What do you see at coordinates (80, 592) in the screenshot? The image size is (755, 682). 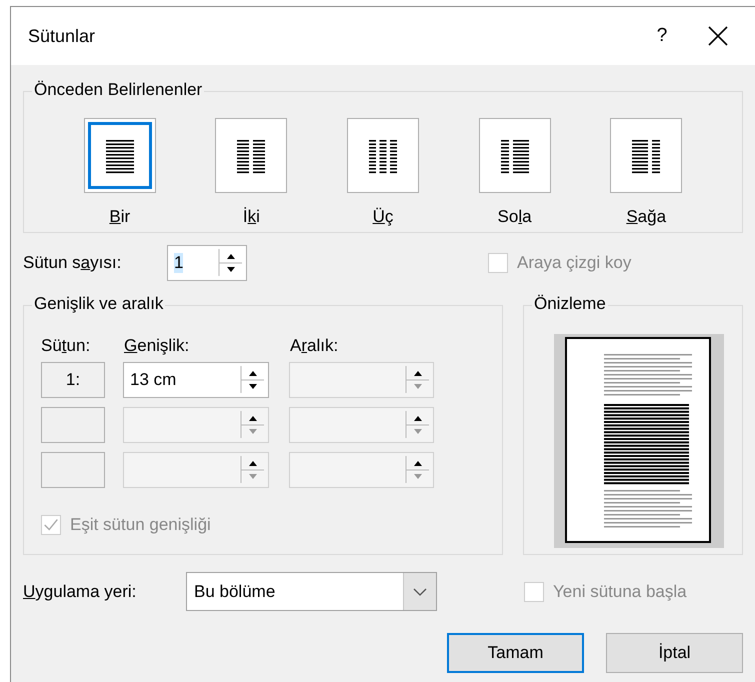 I see `apply-to-label: Uygulama yeri:` at bounding box center [80, 592].